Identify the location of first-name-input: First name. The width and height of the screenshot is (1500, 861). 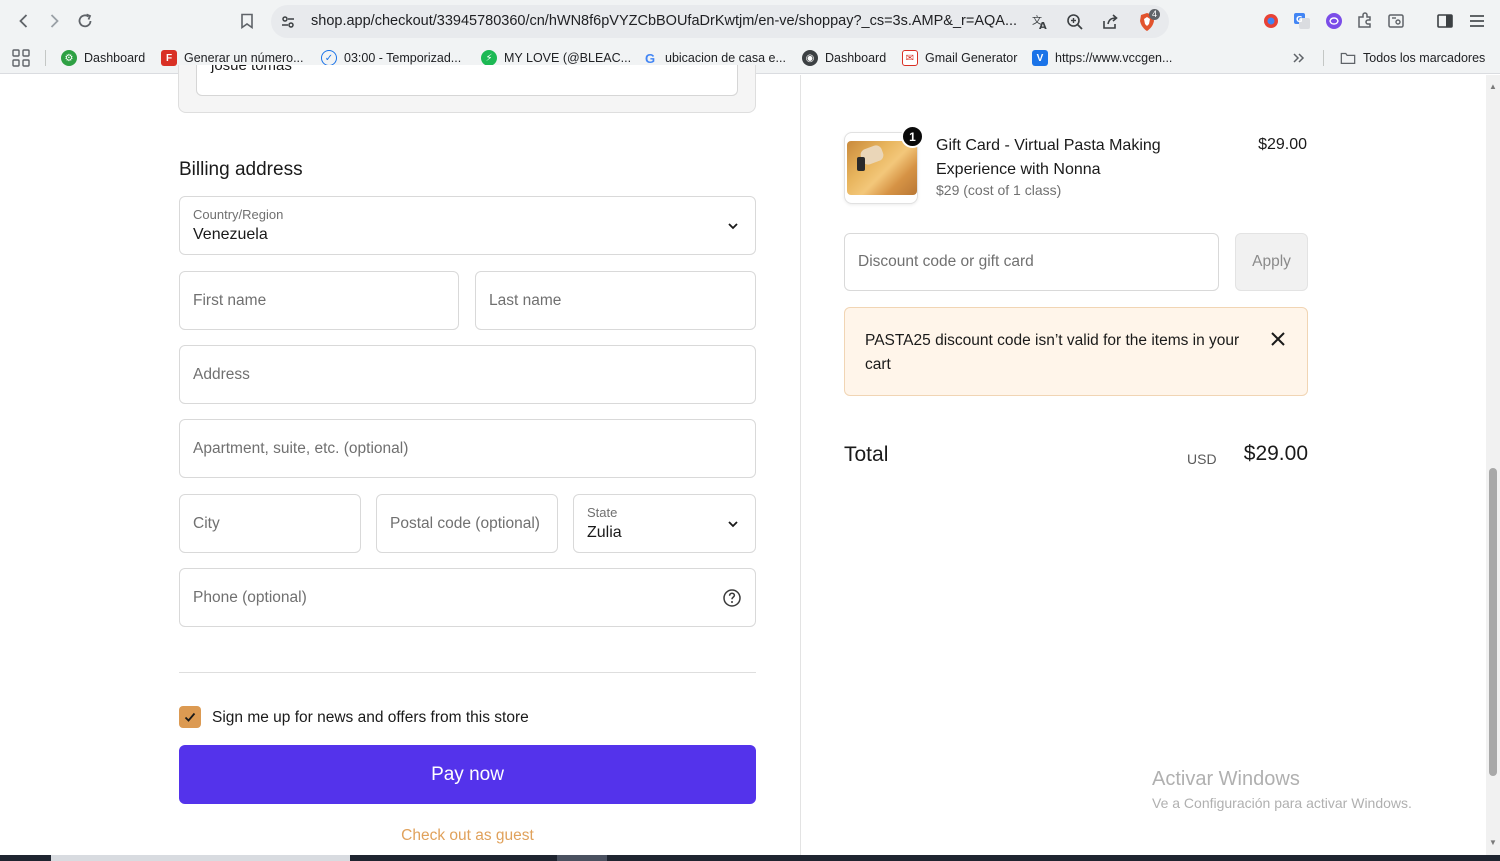
(319, 300).